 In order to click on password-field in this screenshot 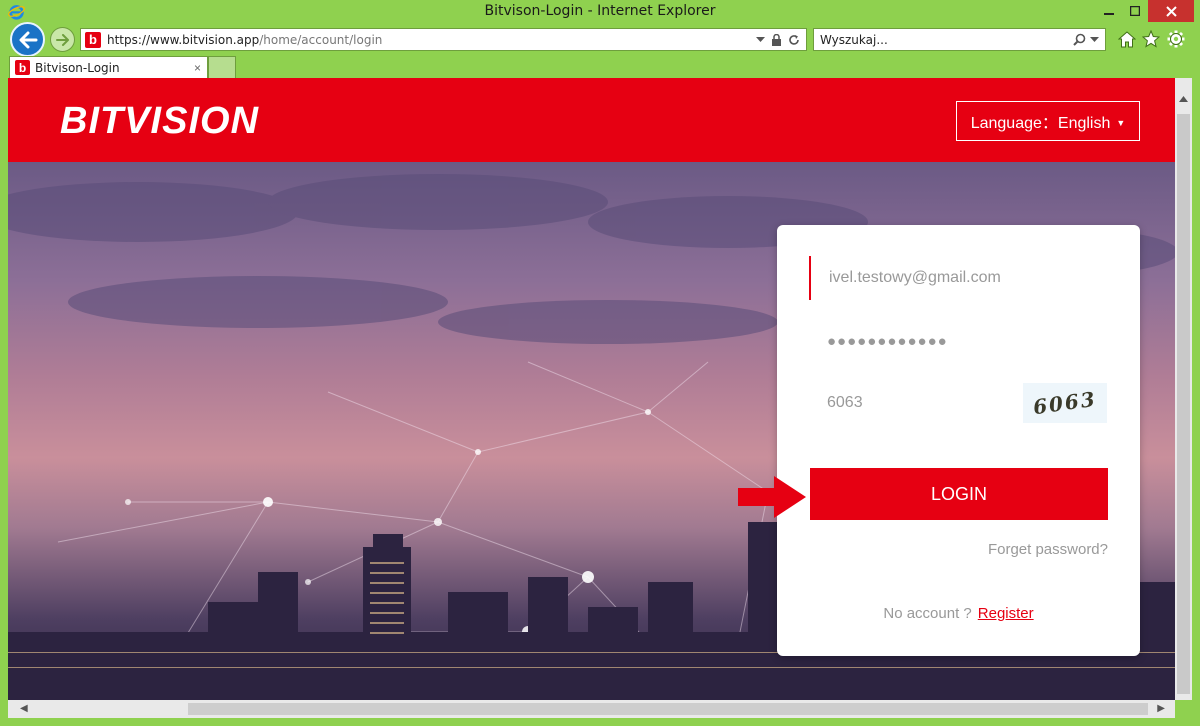, I will do `click(958, 341)`.